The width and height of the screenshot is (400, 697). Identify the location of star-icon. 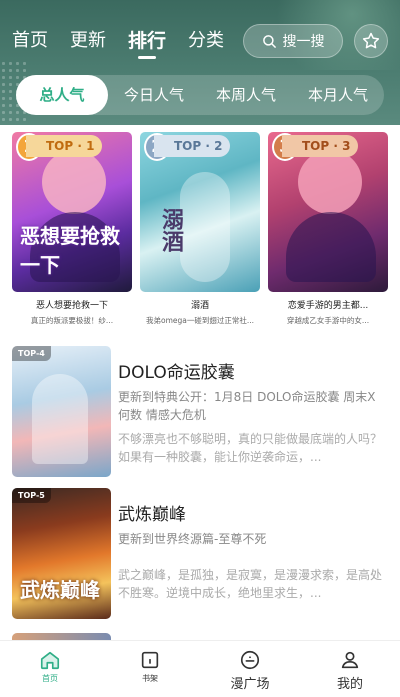
(371, 40).